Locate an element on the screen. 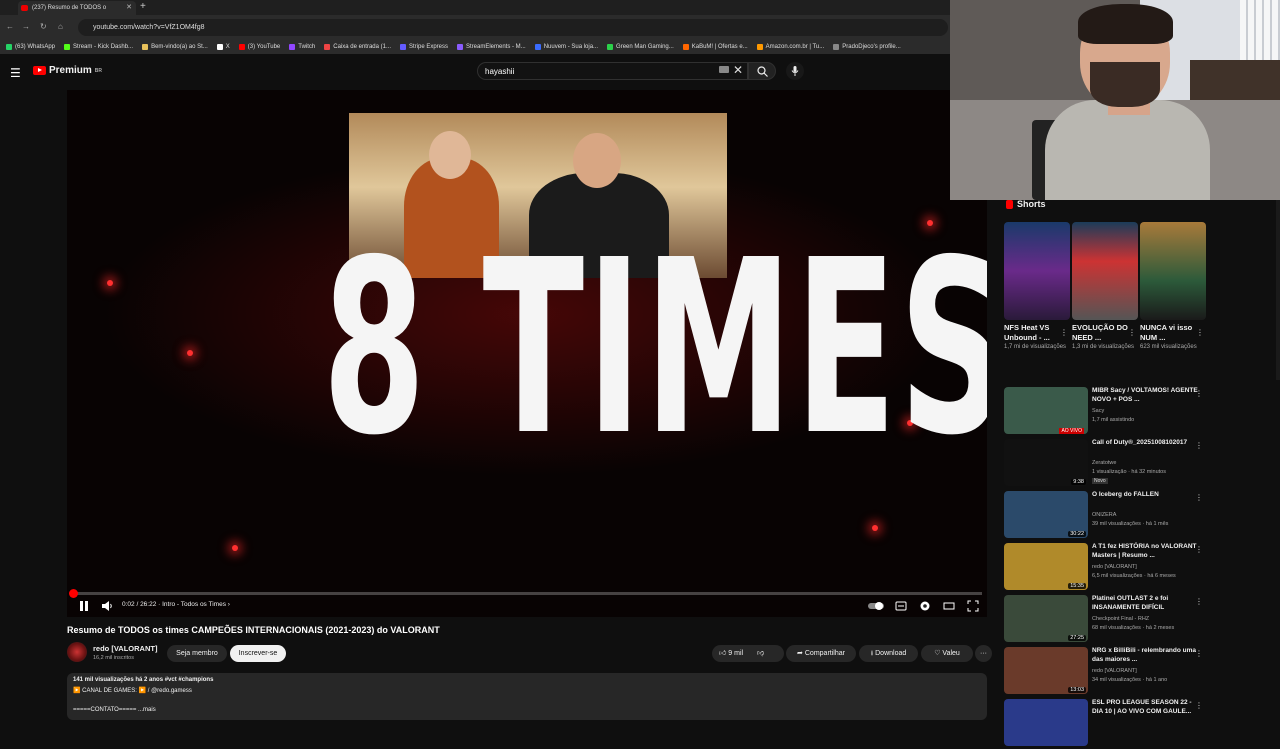 This screenshot has width=1280, height=749. voice-search-button is located at coordinates (795, 71).